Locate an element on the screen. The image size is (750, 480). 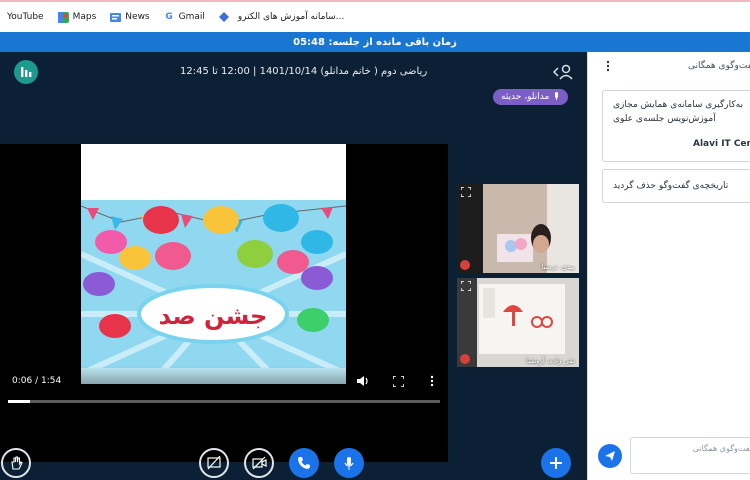
bookmark-label: YouTube is located at coordinates (25, 17).